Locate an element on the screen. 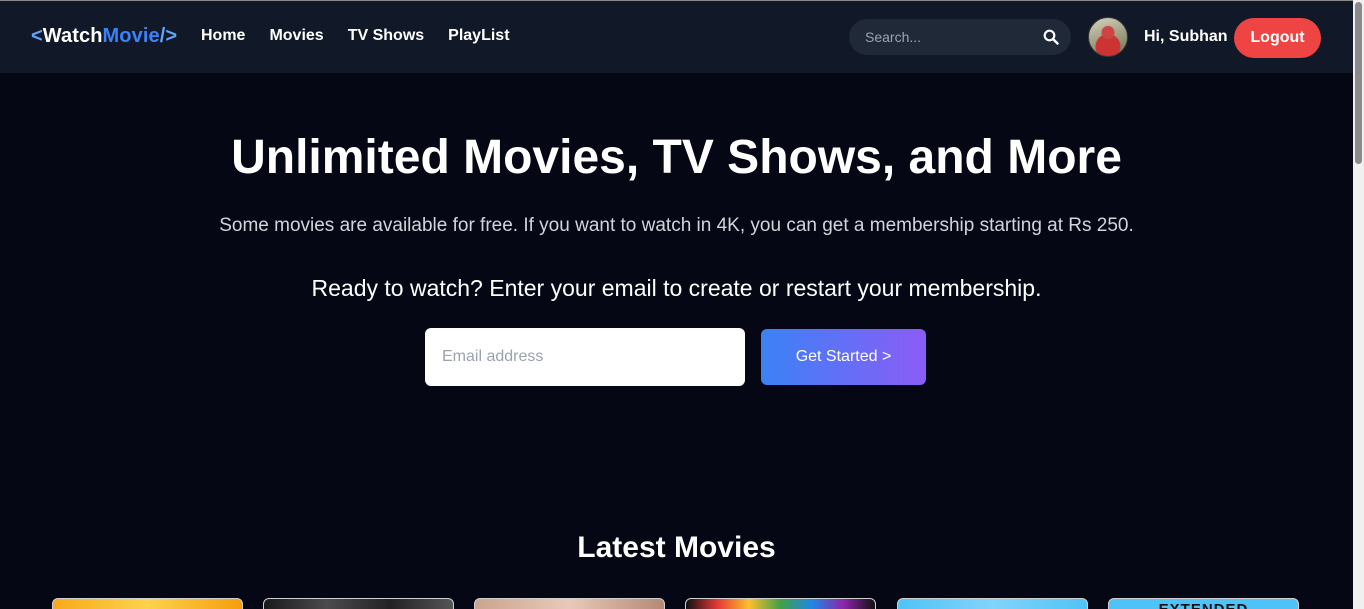 This screenshot has width=1364, height=609. nav-movies: Movies is located at coordinates (296, 36).